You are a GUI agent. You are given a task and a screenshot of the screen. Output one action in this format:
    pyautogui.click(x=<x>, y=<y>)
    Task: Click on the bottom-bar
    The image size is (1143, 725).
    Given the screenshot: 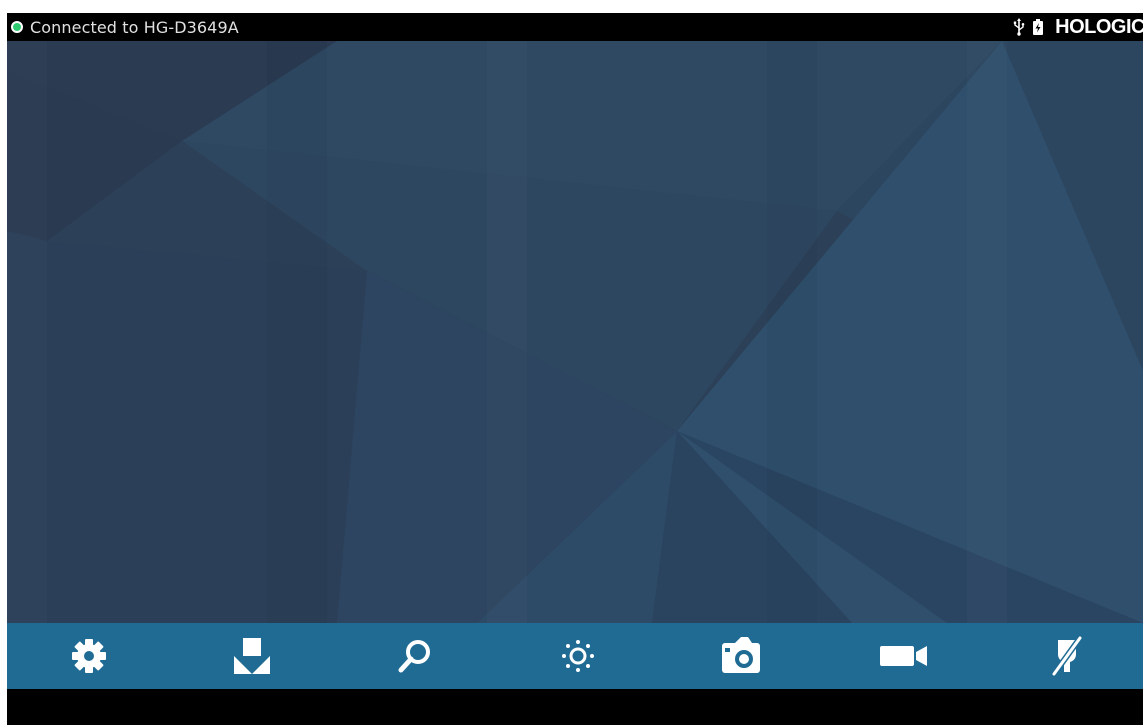 What is the action you would take?
    pyautogui.click(x=575, y=707)
    